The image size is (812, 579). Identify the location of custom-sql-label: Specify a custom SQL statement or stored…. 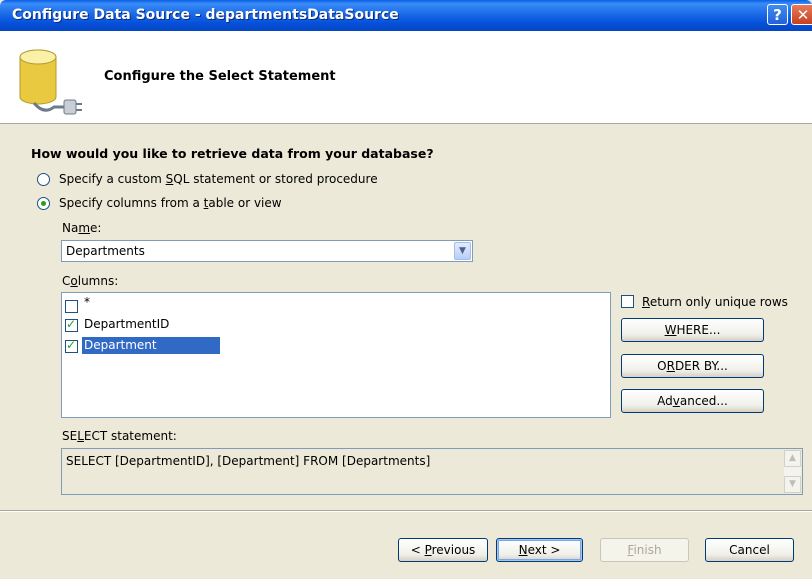
(218, 179).